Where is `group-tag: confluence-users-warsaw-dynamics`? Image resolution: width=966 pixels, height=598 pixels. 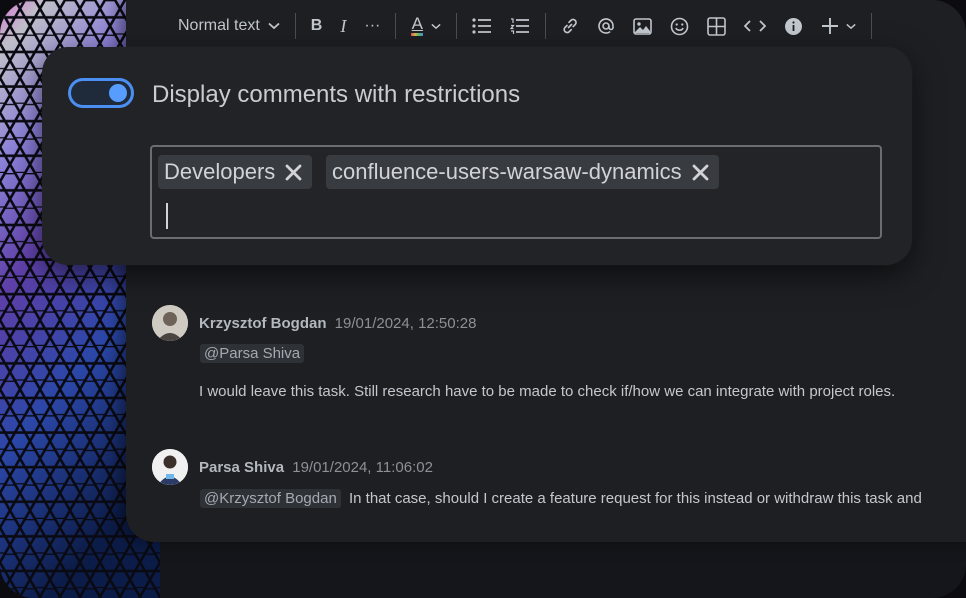 group-tag: confluence-users-warsaw-dynamics is located at coordinates (522, 172).